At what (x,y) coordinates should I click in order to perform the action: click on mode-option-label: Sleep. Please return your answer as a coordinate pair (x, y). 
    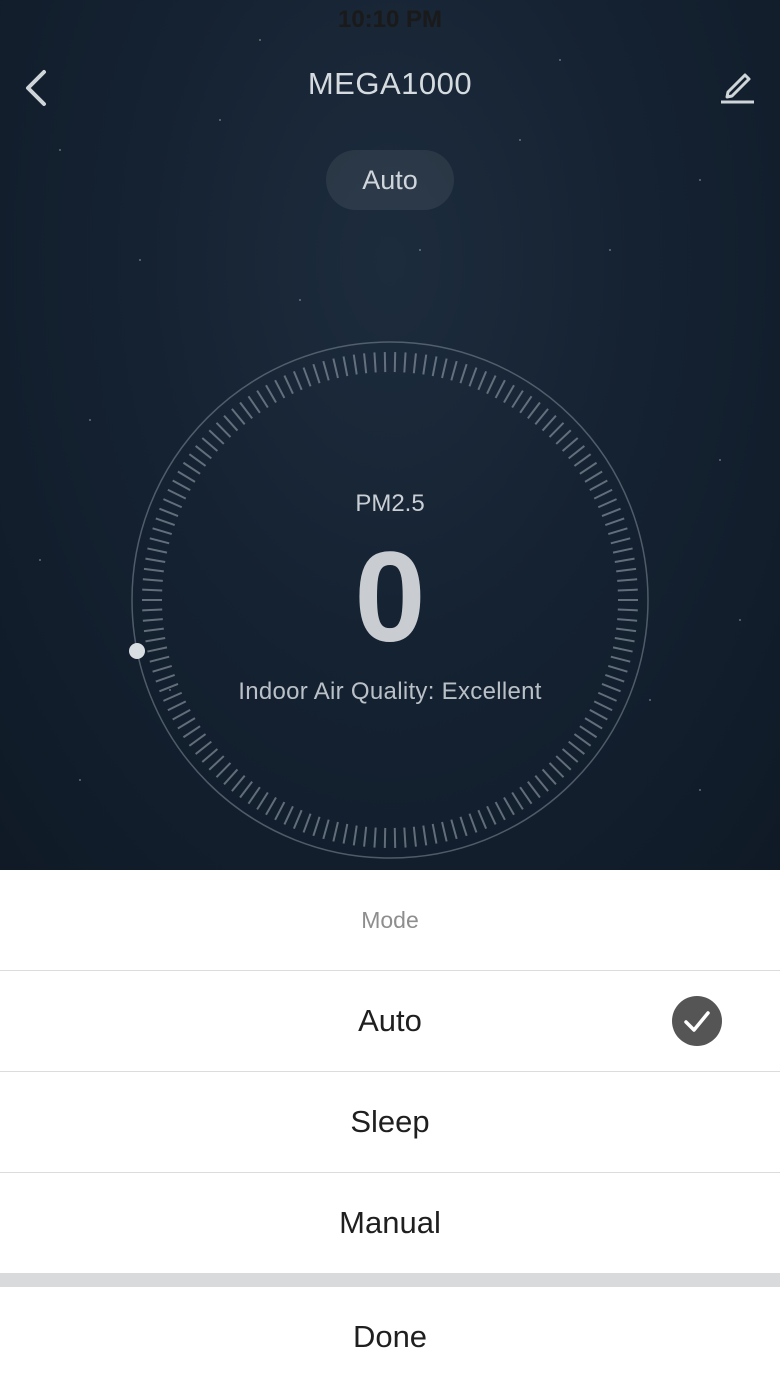
    Looking at the image, I should click on (390, 1121).